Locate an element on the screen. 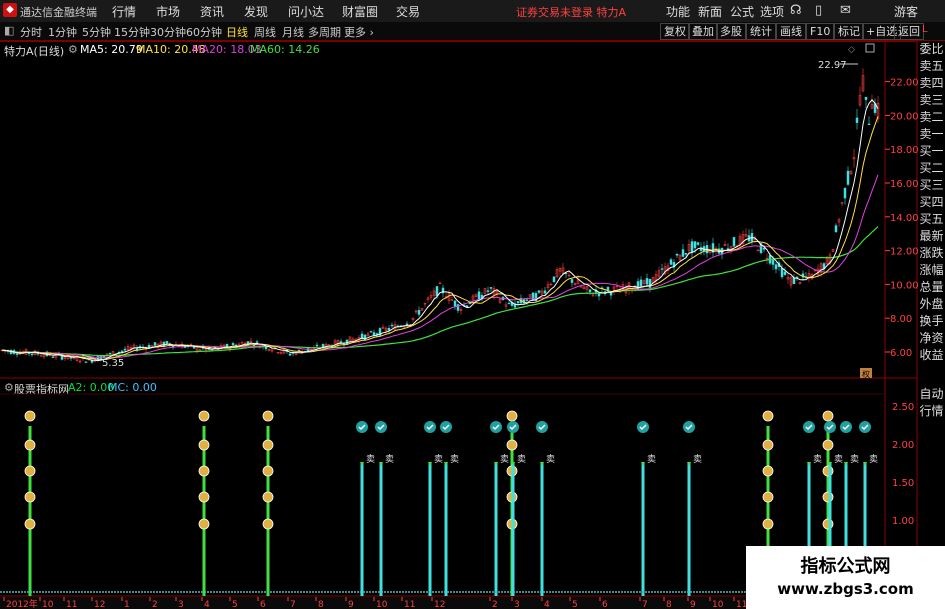 The image size is (945, 609). sidebar-item-5: 卖一 is located at coordinates (931, 134).